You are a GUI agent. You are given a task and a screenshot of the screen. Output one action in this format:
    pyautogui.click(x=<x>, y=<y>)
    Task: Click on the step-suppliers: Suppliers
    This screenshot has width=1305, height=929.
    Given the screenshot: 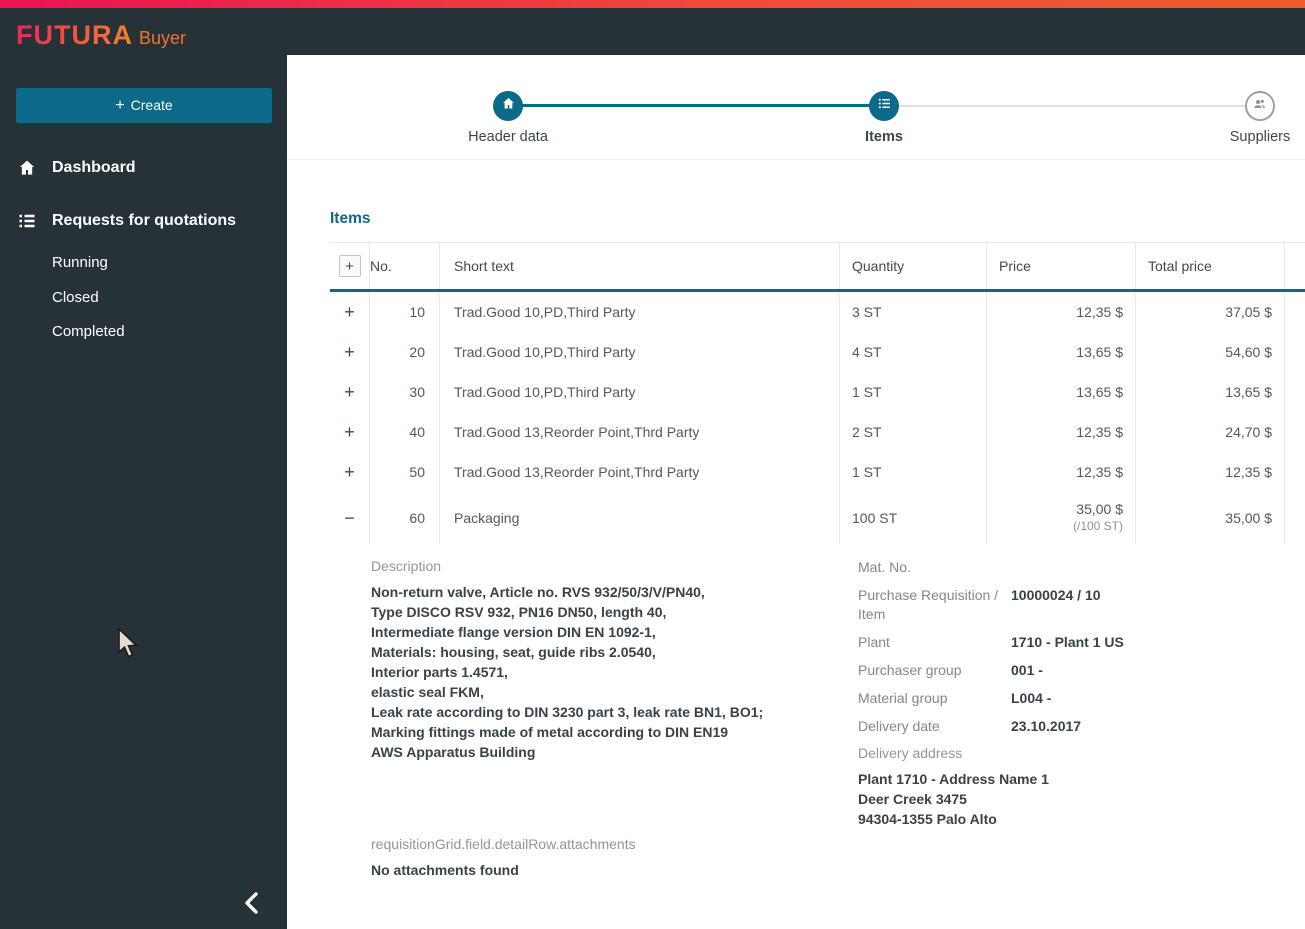 What is the action you would take?
    pyautogui.click(x=1252, y=118)
    